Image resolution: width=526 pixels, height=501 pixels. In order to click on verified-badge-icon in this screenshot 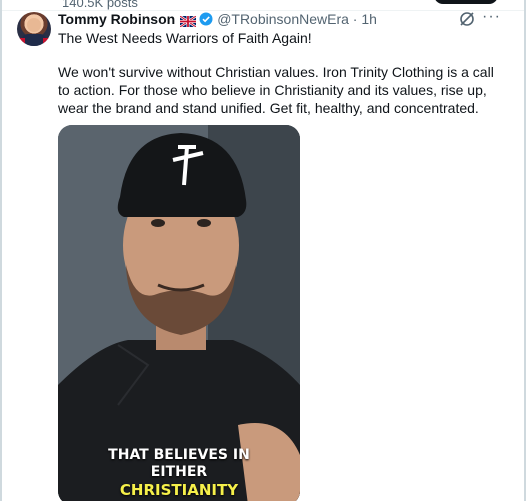, I will do `click(206, 19)`.